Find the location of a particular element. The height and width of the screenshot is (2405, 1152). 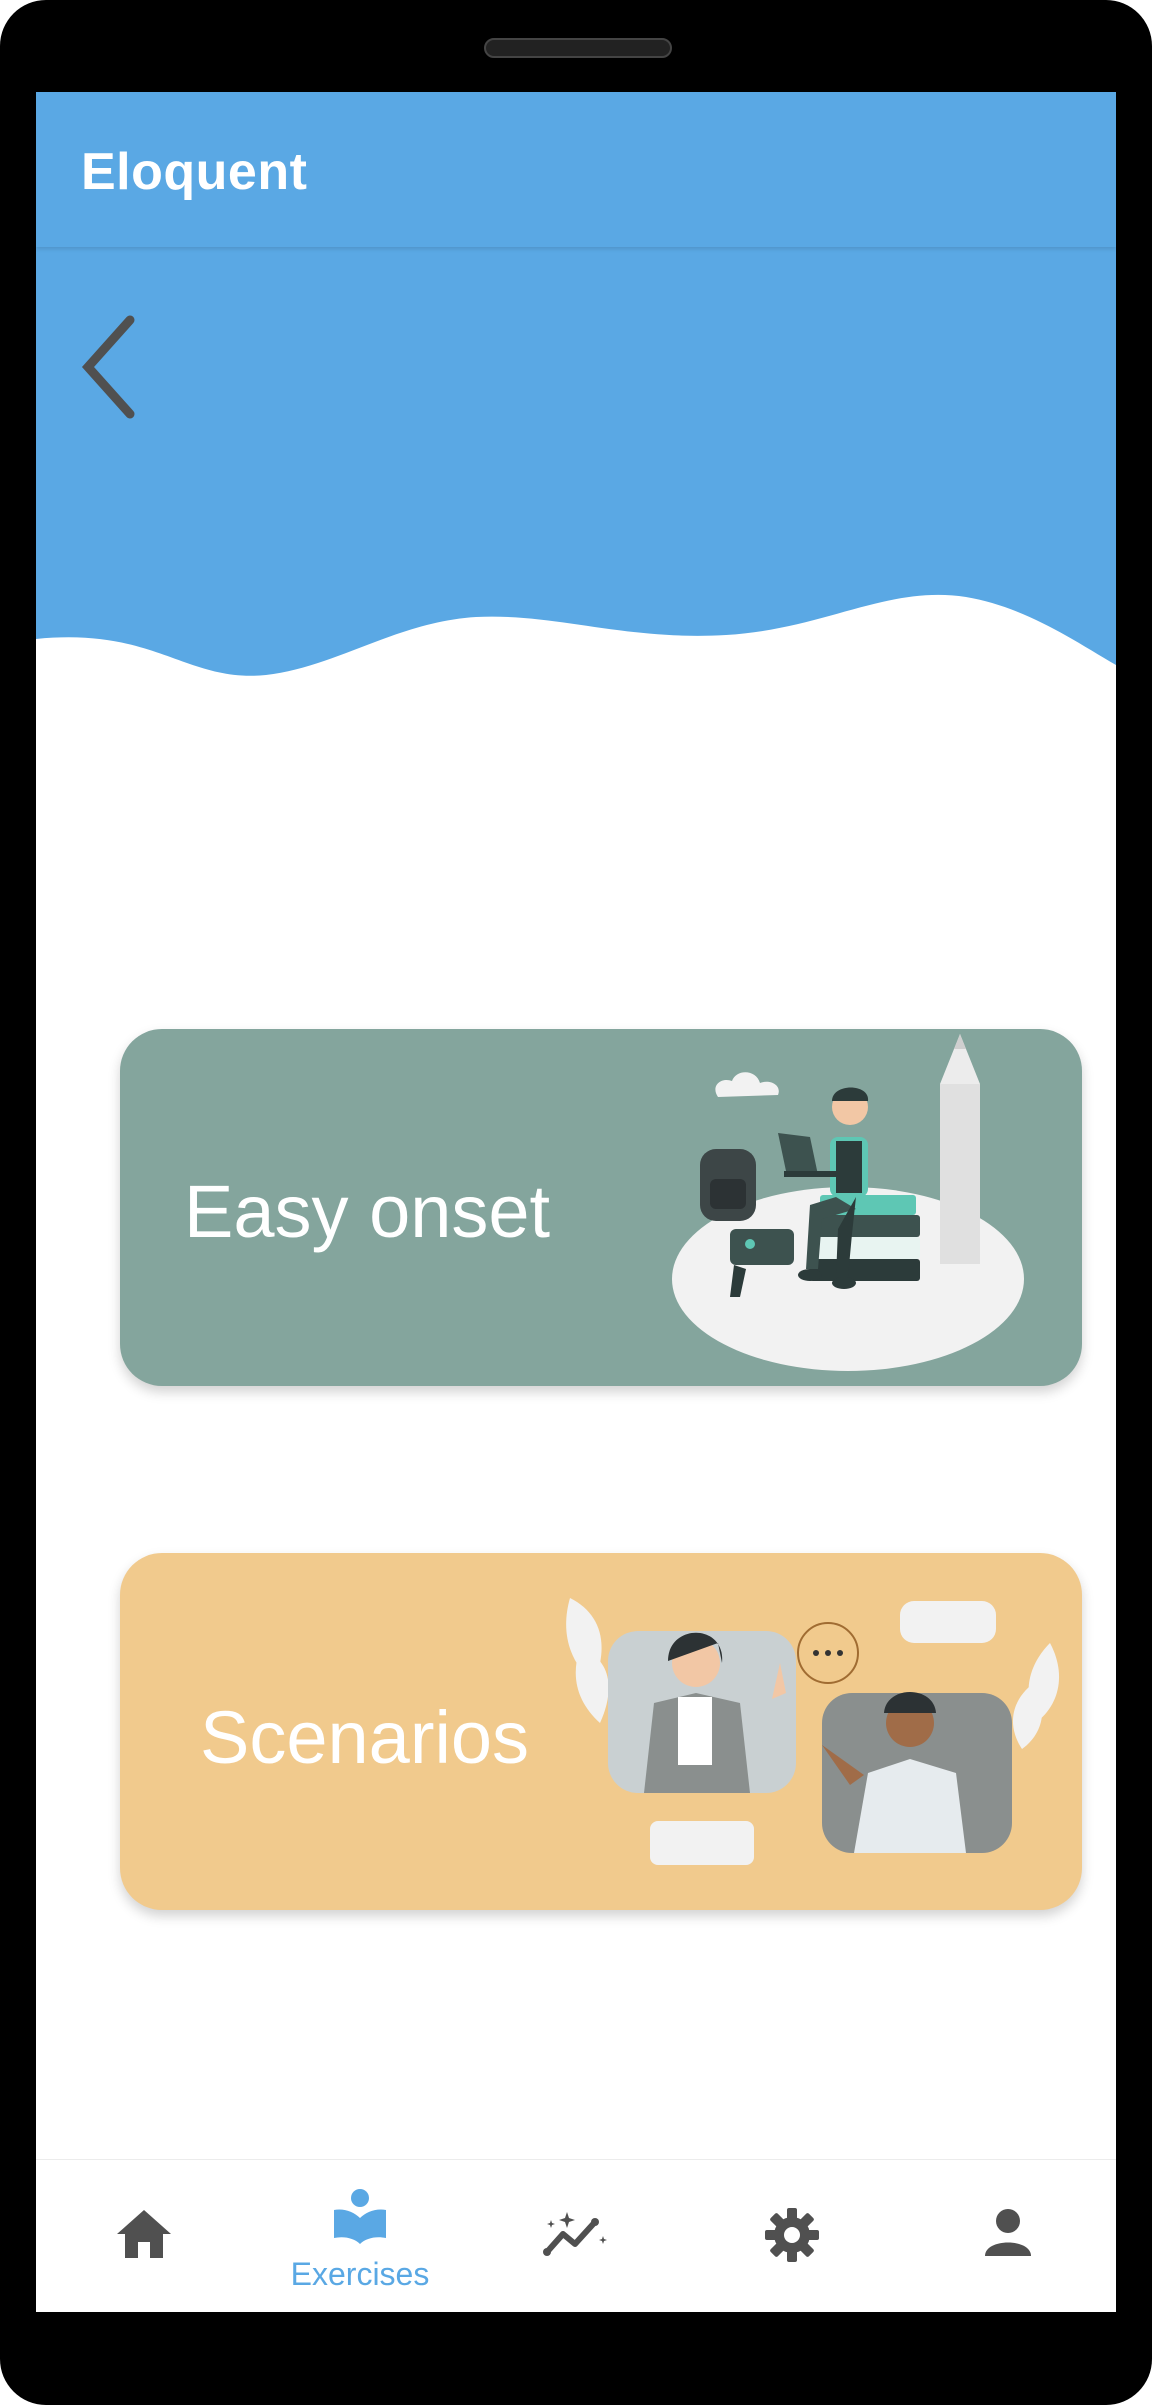

scenarios-card: Scenarios is located at coordinates (601, 1731).